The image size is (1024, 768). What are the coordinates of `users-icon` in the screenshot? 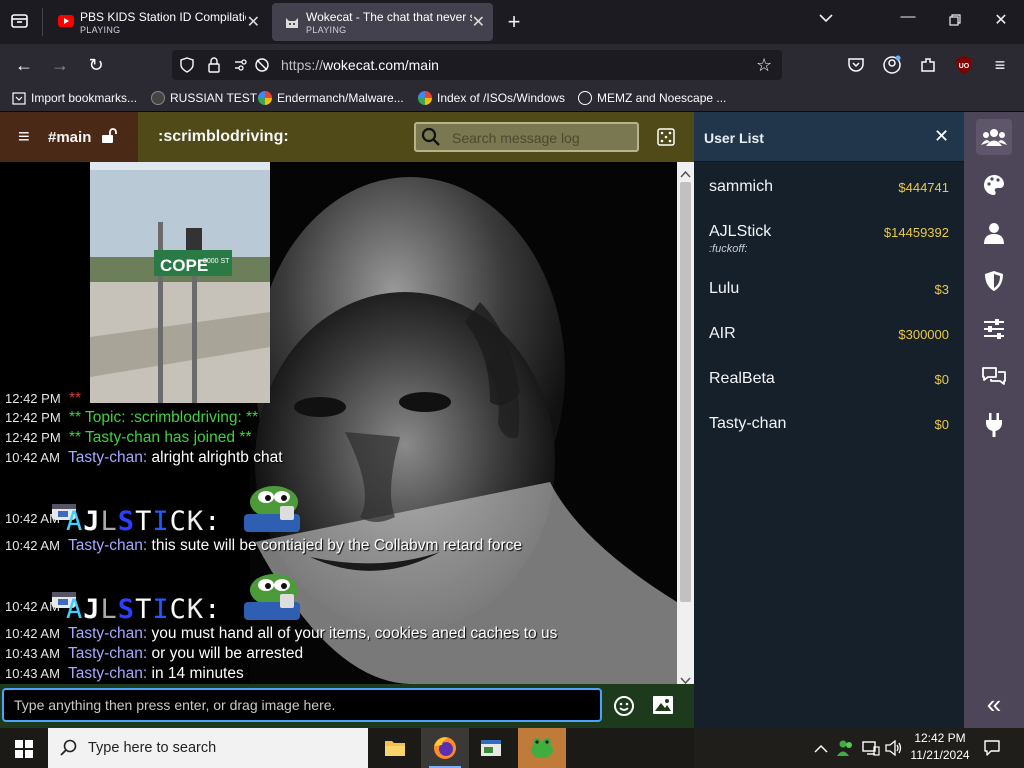 It's located at (994, 137).